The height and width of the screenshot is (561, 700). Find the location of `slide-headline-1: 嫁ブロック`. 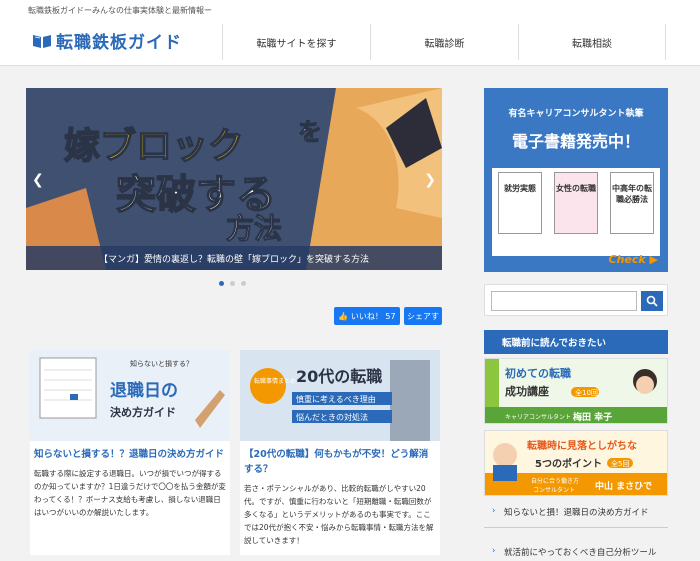

slide-headline-1: 嫁ブロック is located at coordinates (154, 146).